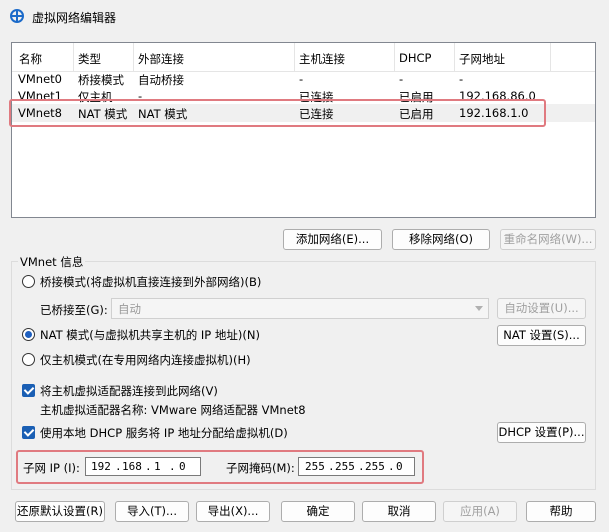  I want to click on col-header-name: 名称, so click(30, 59).